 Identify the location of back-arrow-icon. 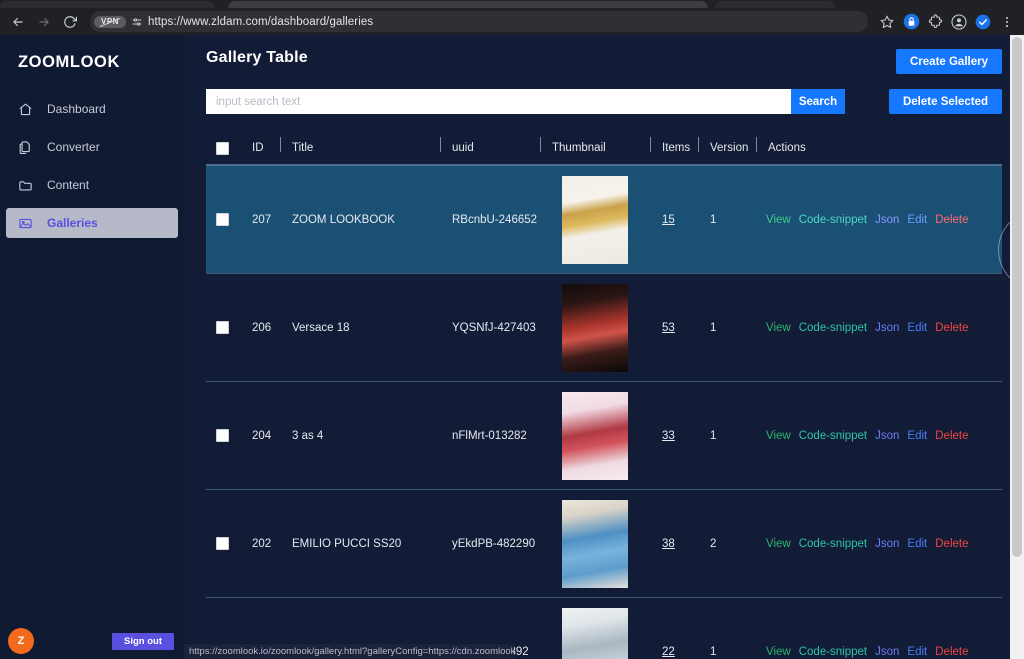
(18, 22).